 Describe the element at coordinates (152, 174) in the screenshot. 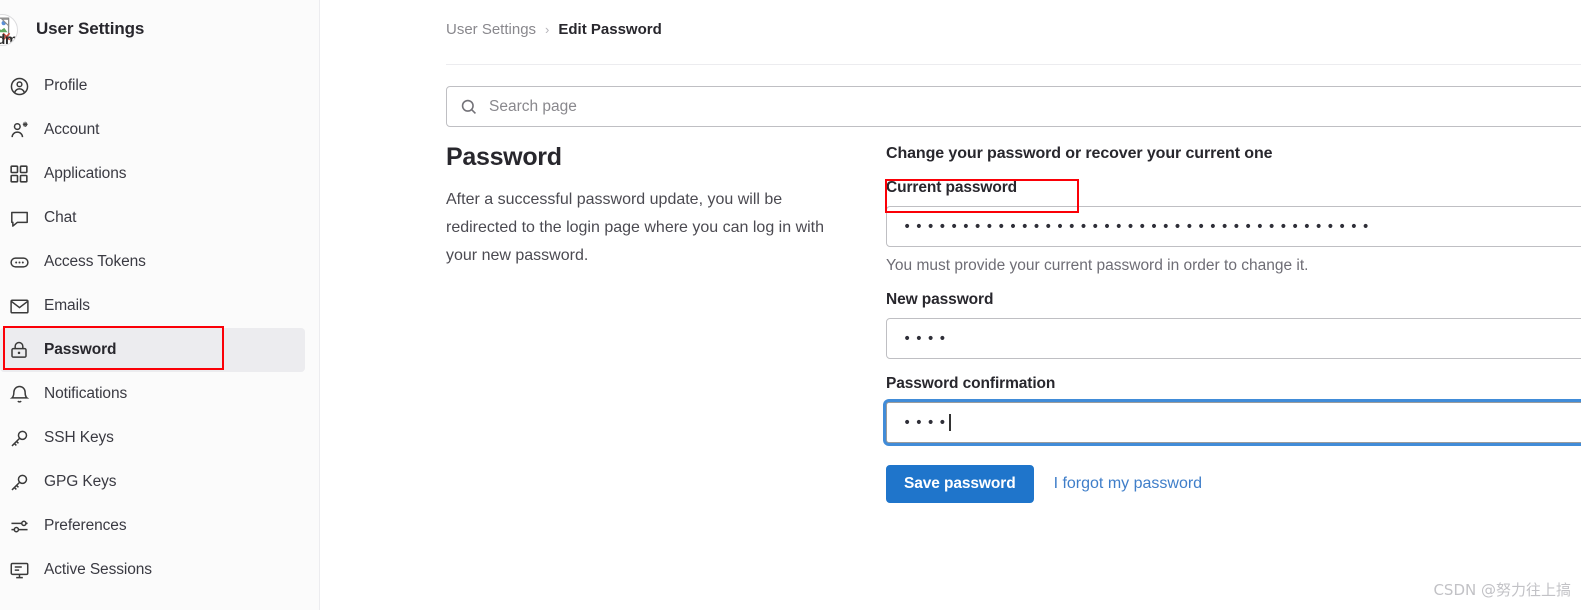

I see `sidebar-item-applications: Applications` at that location.